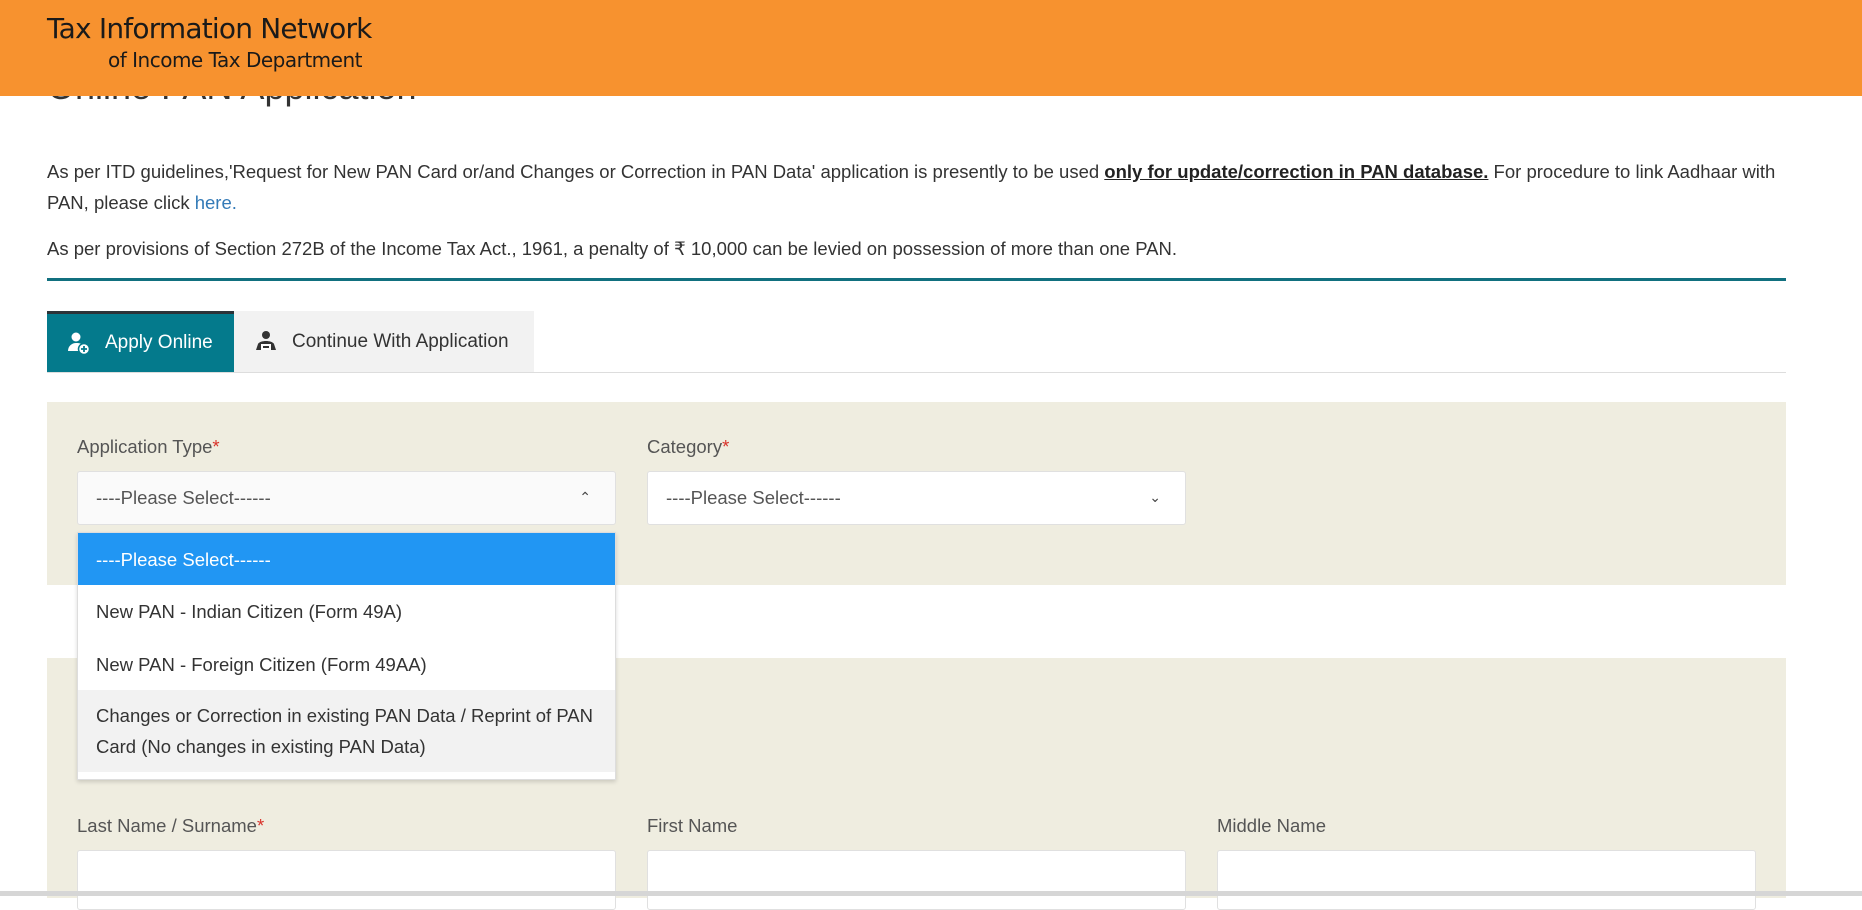  Describe the element at coordinates (916, 279) in the screenshot. I see `divider` at that location.